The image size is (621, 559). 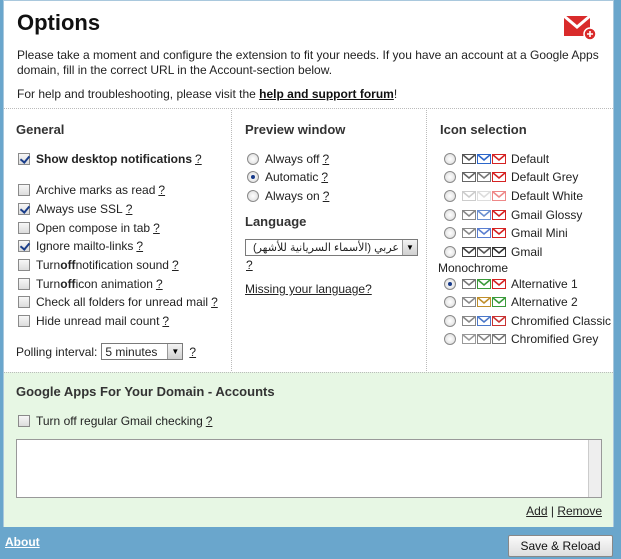 I want to click on preview-always-off: Always off ?, so click(x=288, y=159).